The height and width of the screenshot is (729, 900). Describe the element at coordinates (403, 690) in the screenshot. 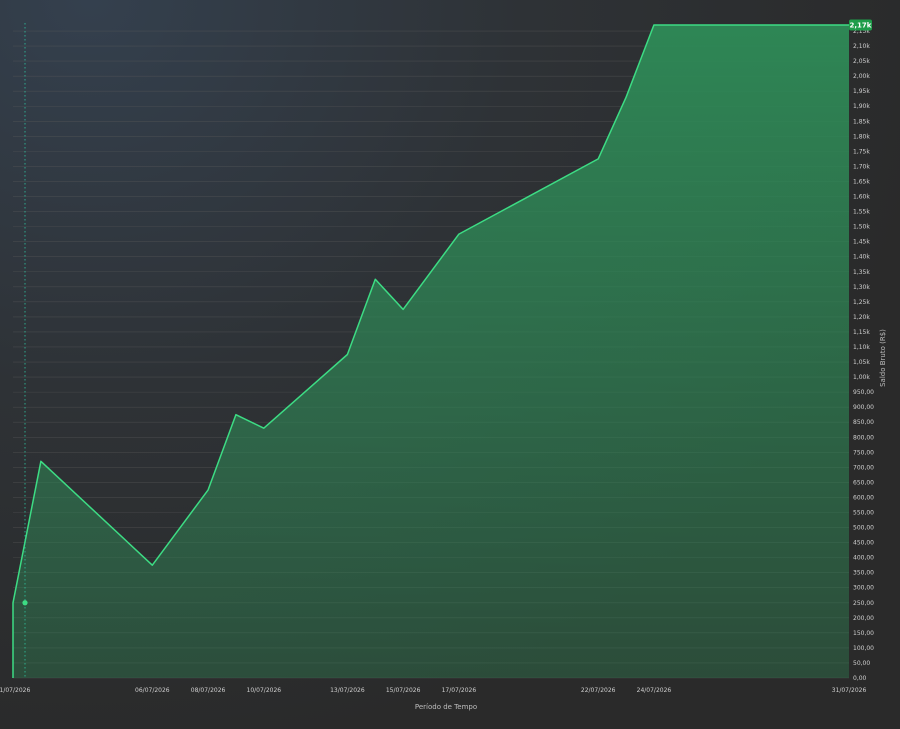

I see `x-tick-label: 15/07/2026` at that location.